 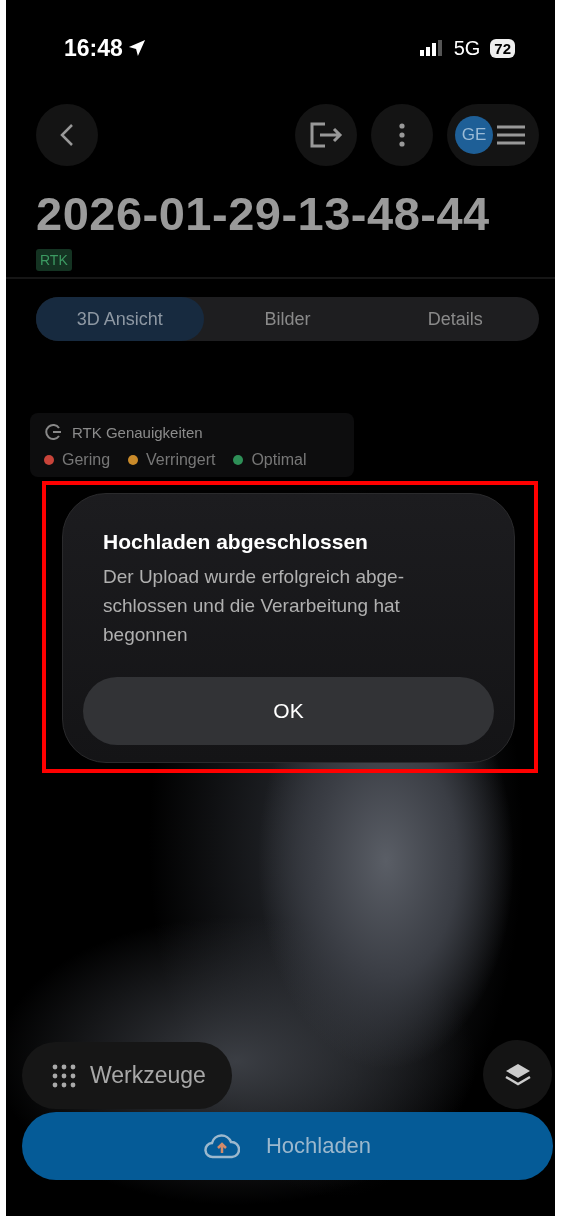 What do you see at coordinates (517, 1074) in the screenshot?
I see `layers-icon` at bounding box center [517, 1074].